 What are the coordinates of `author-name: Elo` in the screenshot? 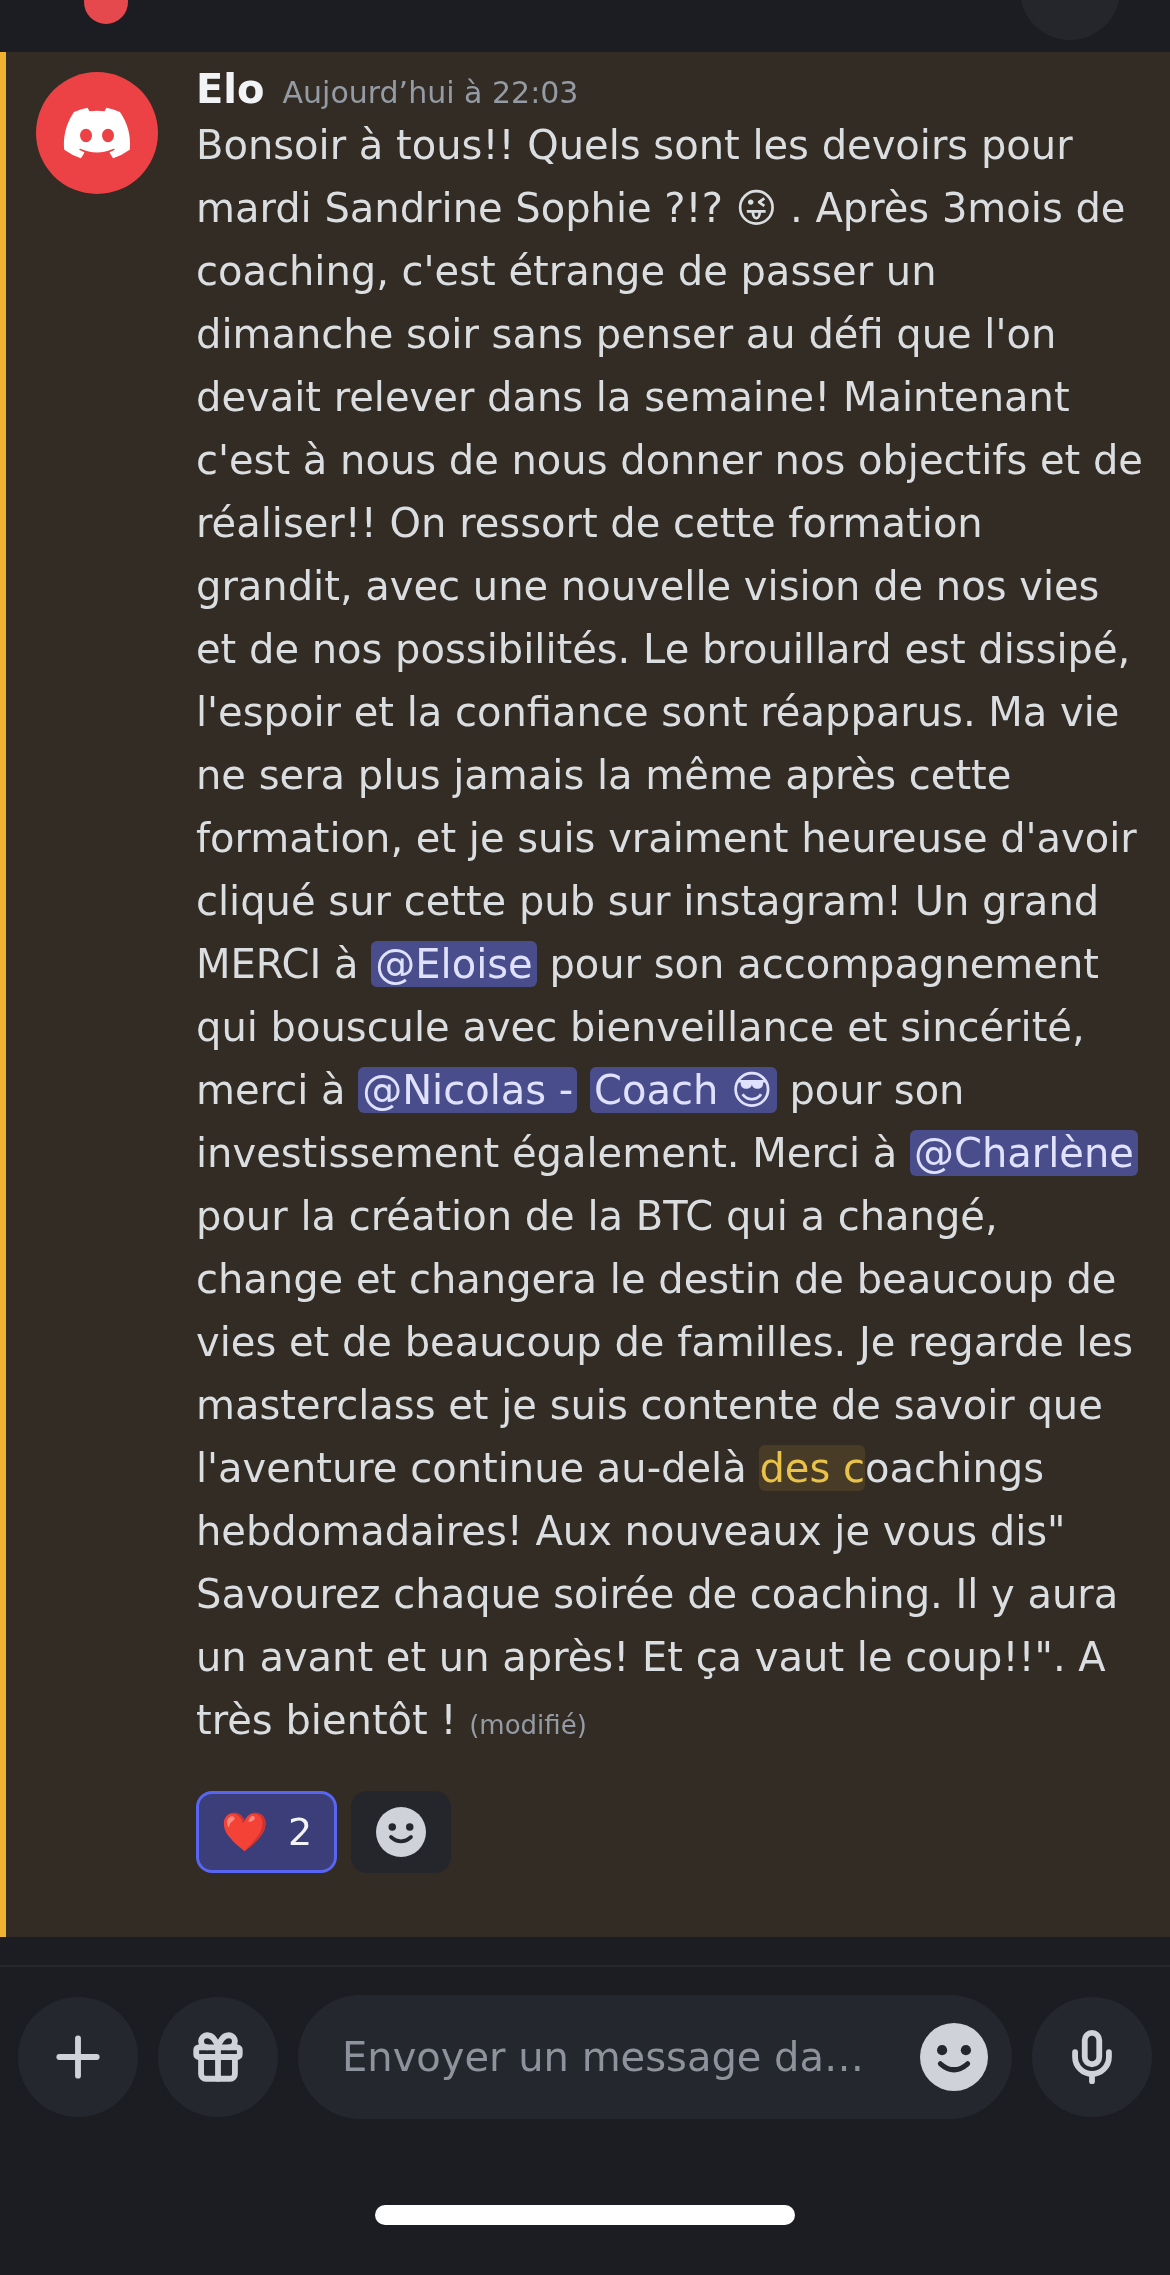 It's located at (230, 89).